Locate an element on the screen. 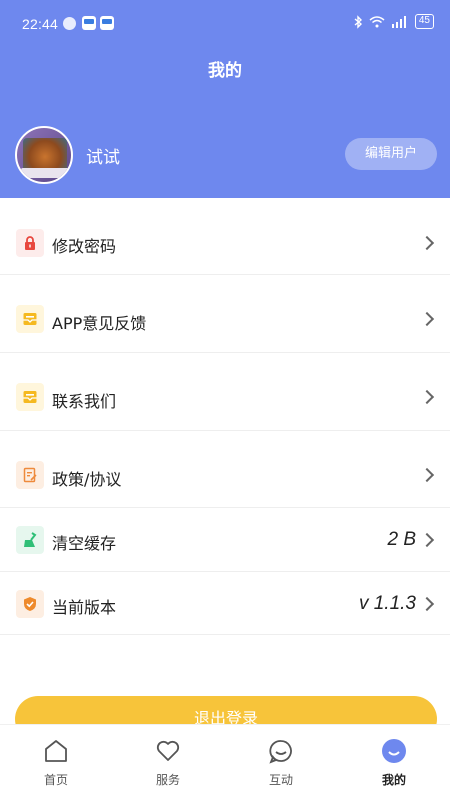  menu-item-contact-us: 联系我们 is located at coordinates (225, 392).